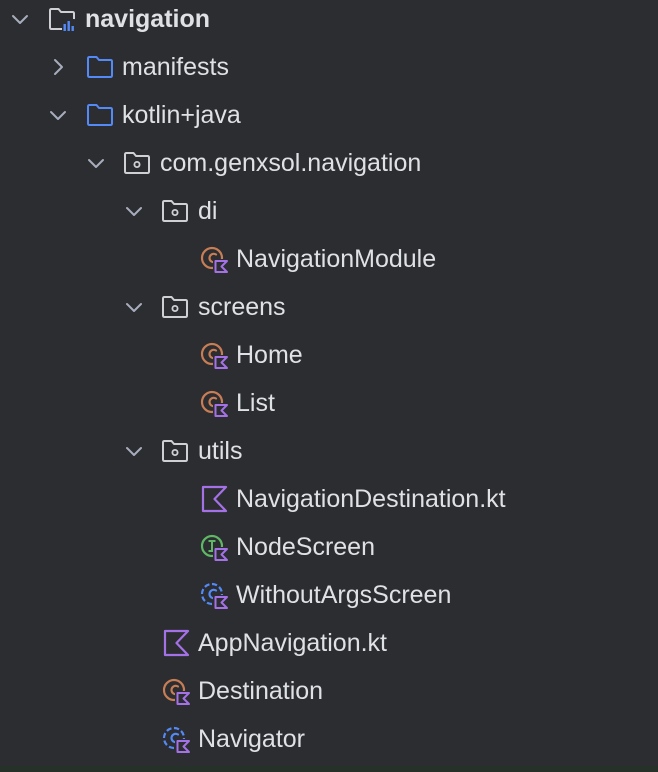 The width and height of the screenshot is (658, 772). What do you see at coordinates (329, 115) in the screenshot?
I see `tree-item-kotlin-java: kotlin+java` at bounding box center [329, 115].